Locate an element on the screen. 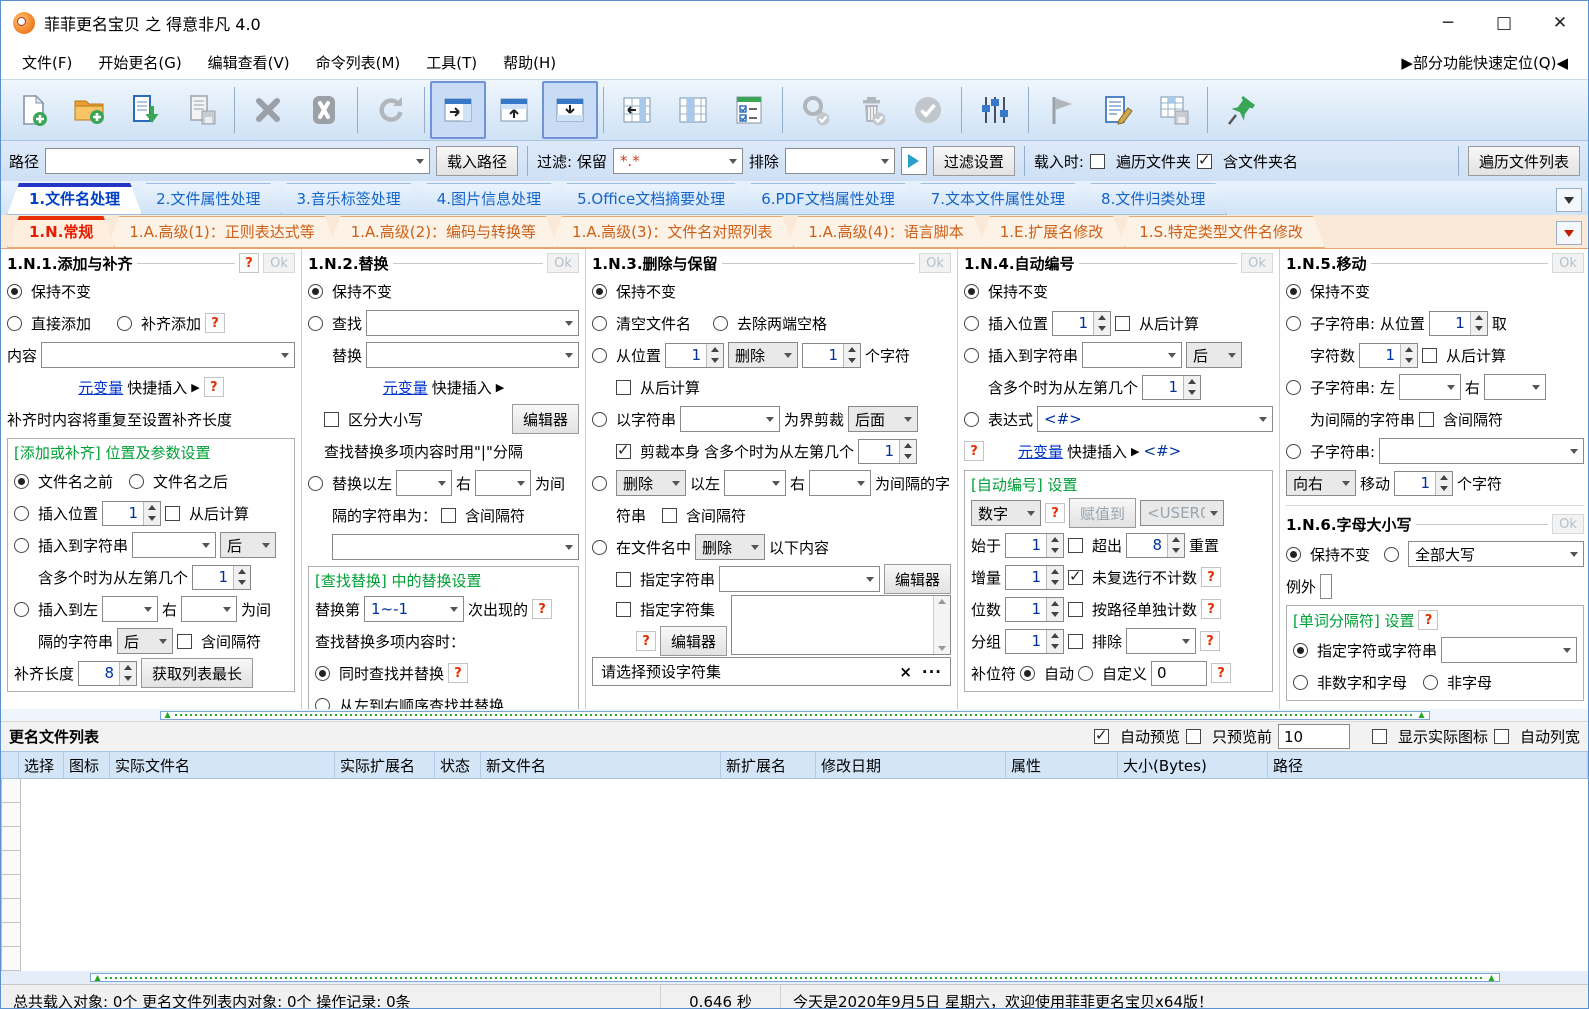 This screenshot has width=1589, height=1009. radio-in-filename is located at coordinates (599, 547).